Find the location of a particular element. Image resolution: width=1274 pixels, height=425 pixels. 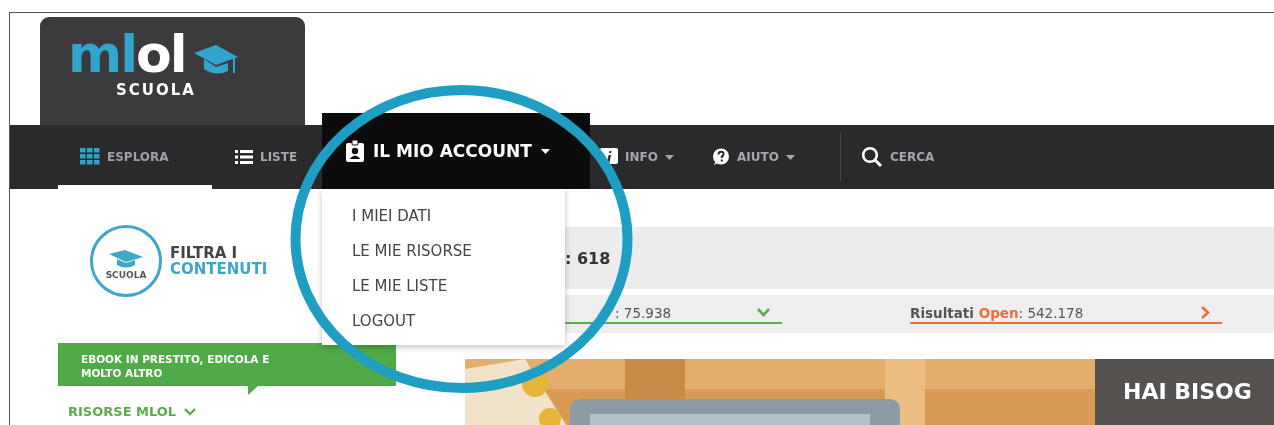

total-count: : 618 is located at coordinates (588, 258).